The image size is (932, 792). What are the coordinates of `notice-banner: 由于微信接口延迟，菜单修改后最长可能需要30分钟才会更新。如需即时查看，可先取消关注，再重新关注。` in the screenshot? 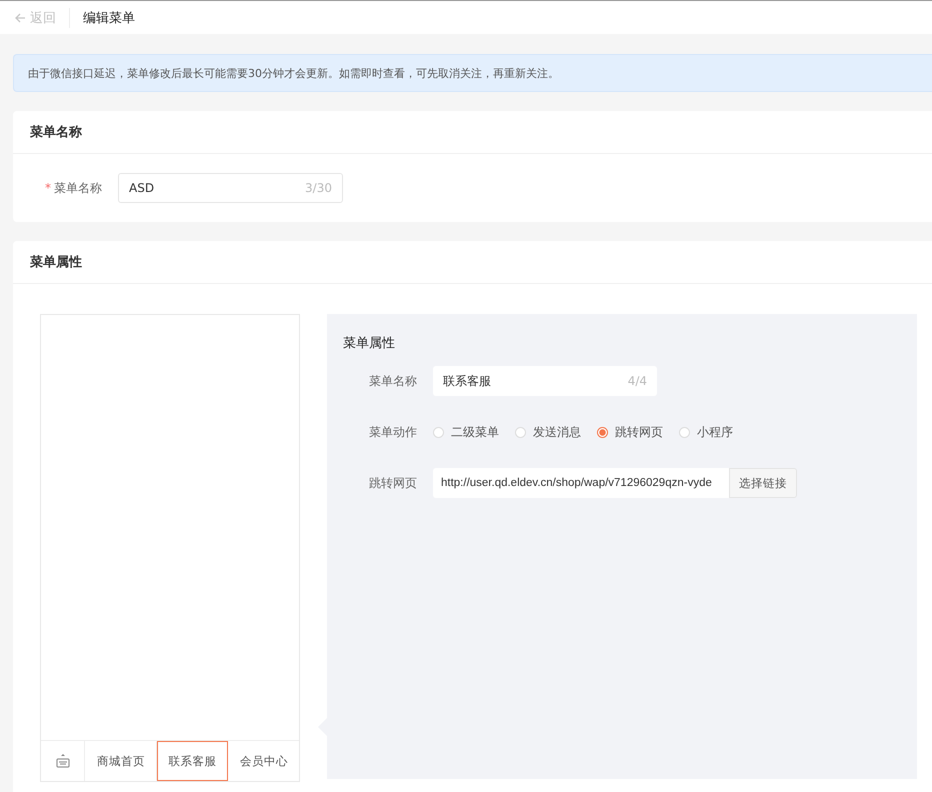 It's located at (472, 73).